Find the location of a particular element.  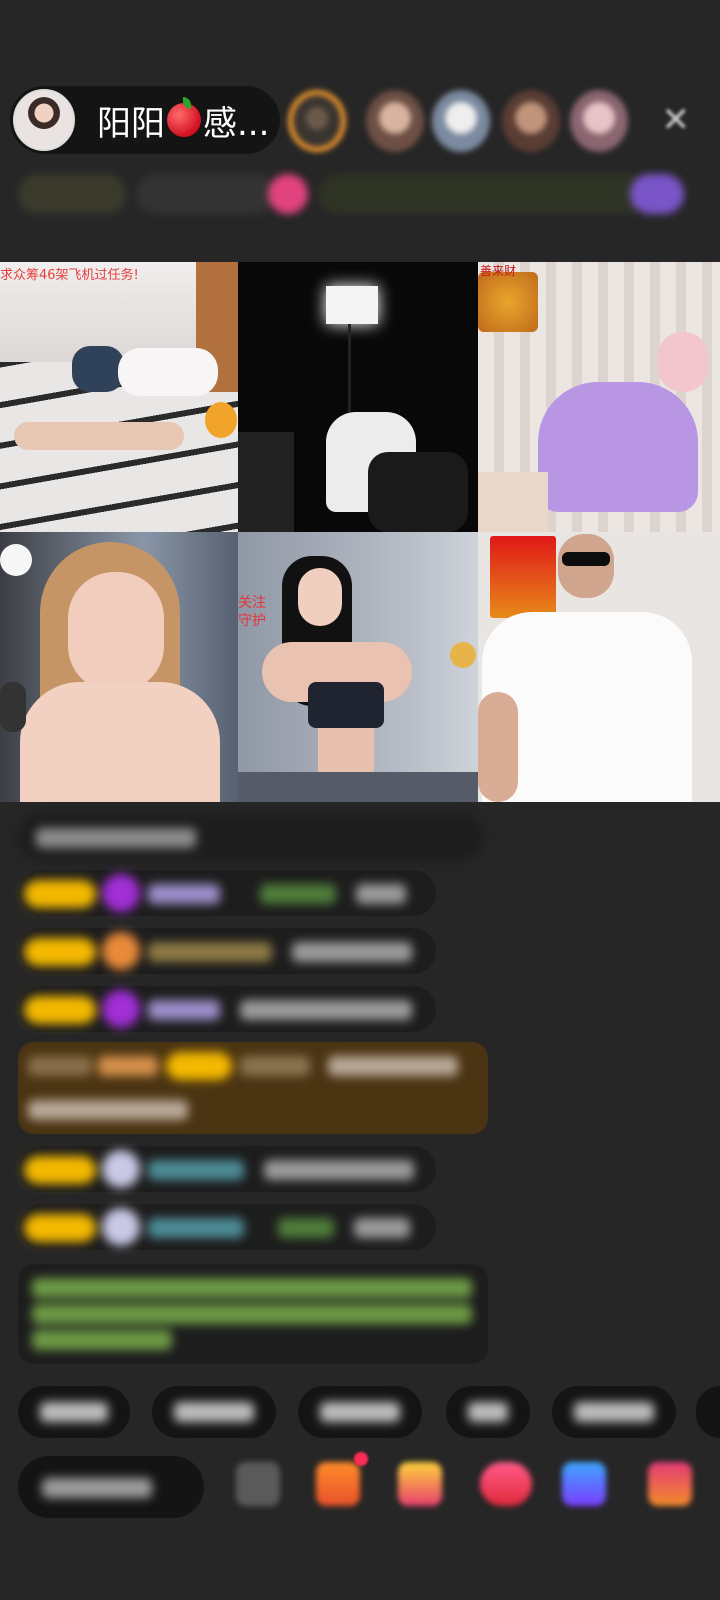

gift-box-icon is located at coordinates (338, 1484).